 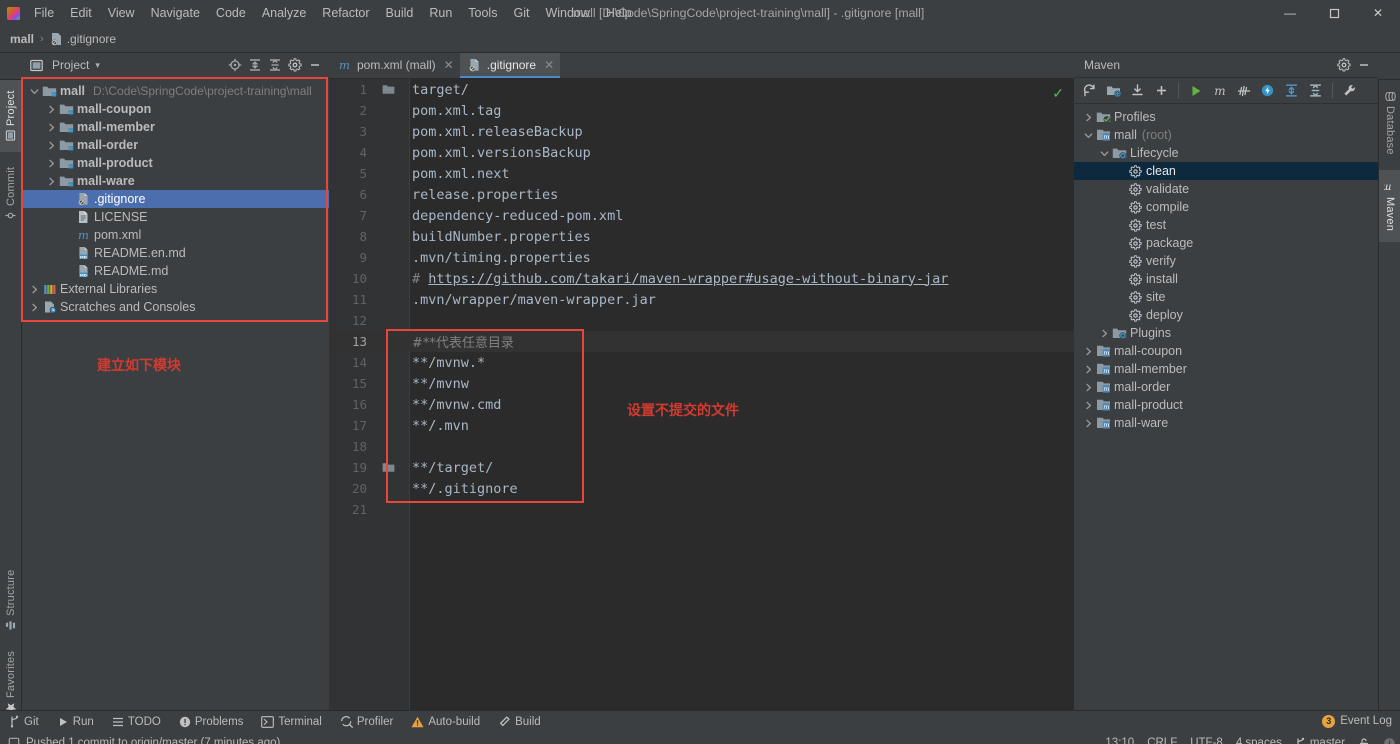 What do you see at coordinates (701, 488) in the screenshot?
I see `code-line: 20 **/.gitignore` at bounding box center [701, 488].